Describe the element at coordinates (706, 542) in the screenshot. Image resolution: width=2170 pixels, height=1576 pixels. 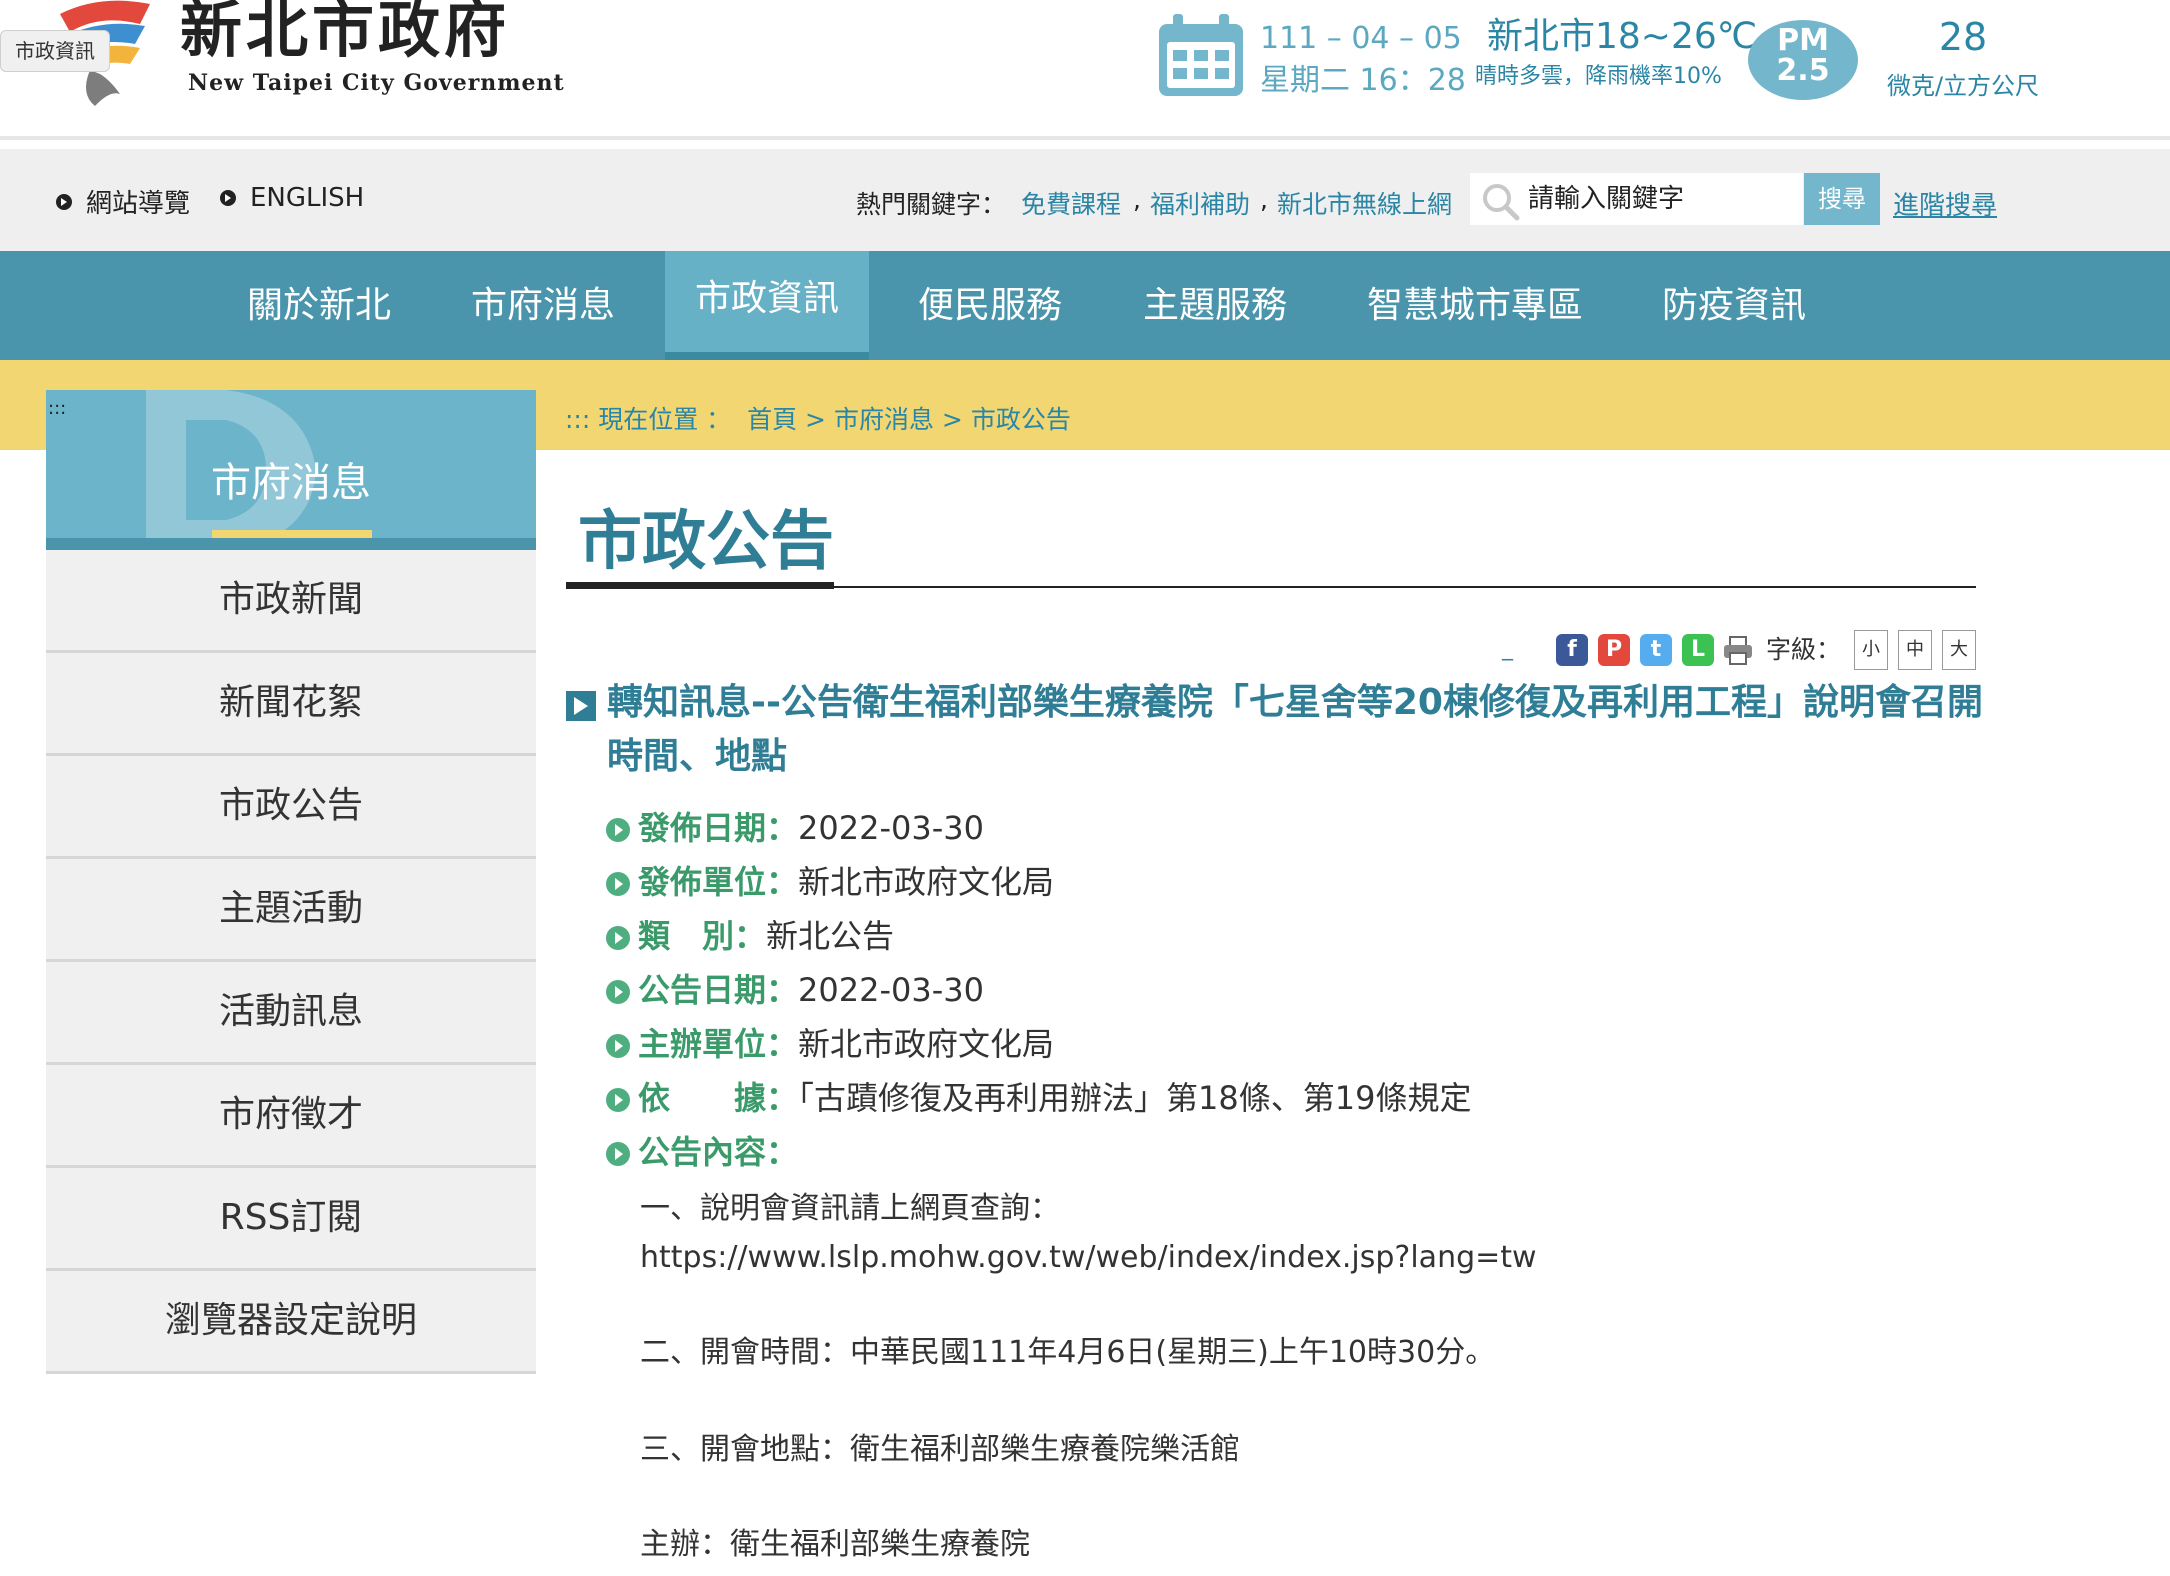
I see `page-title: 市政公告` at that location.